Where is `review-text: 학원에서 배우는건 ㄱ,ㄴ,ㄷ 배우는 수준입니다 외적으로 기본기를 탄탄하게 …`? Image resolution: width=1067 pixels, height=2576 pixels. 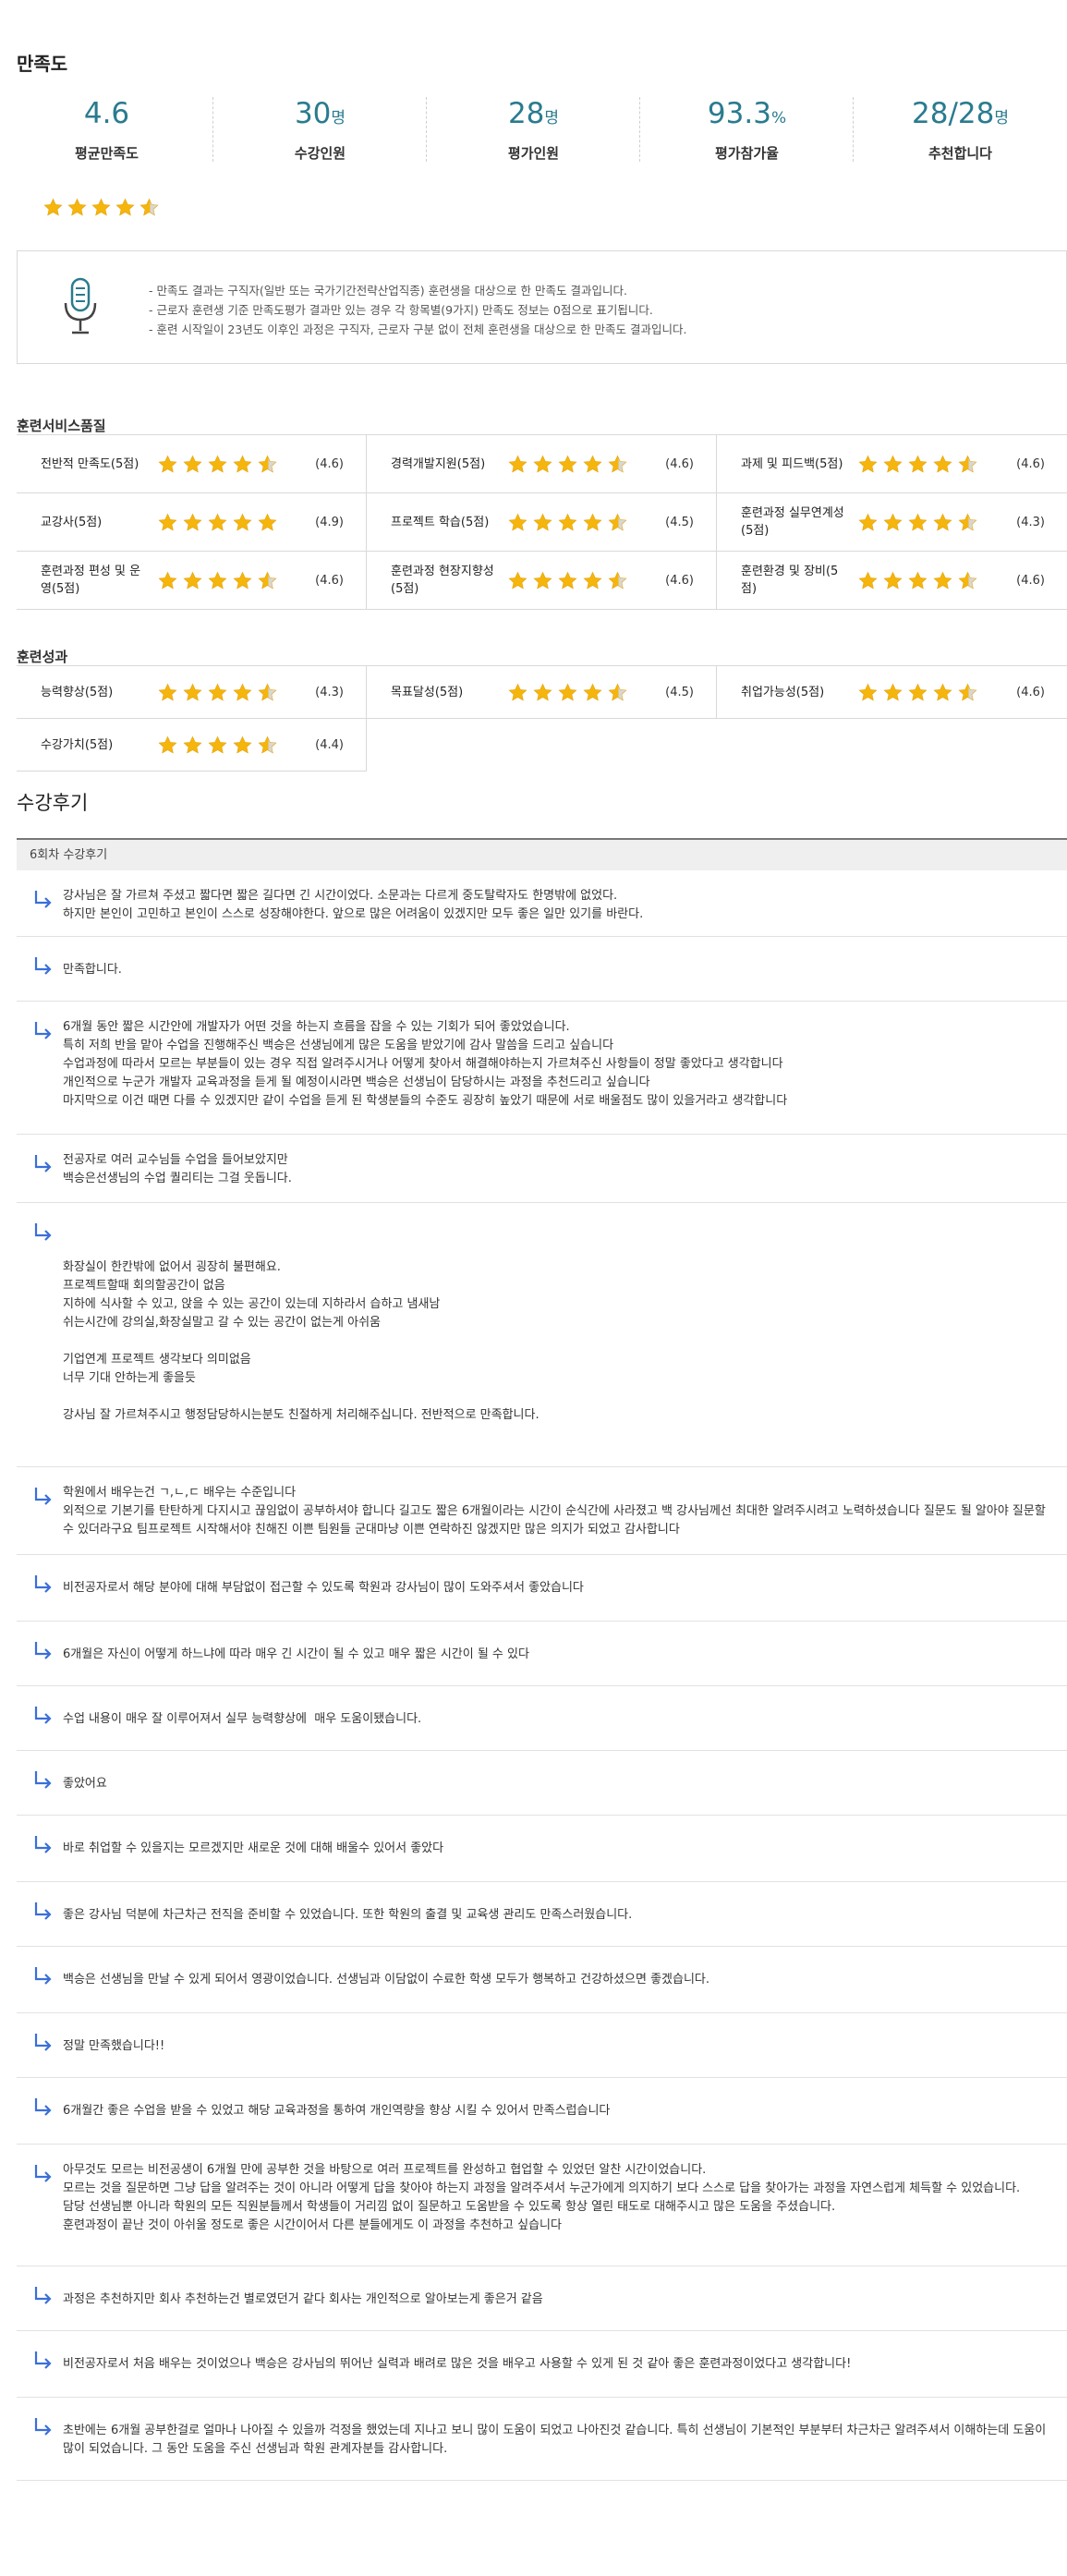 review-text: 학원에서 배우는건 ㄱ,ㄴ,ㄷ 배우는 수준입니다 외적으로 기본기를 탄탄하게 … is located at coordinates (558, 1511).